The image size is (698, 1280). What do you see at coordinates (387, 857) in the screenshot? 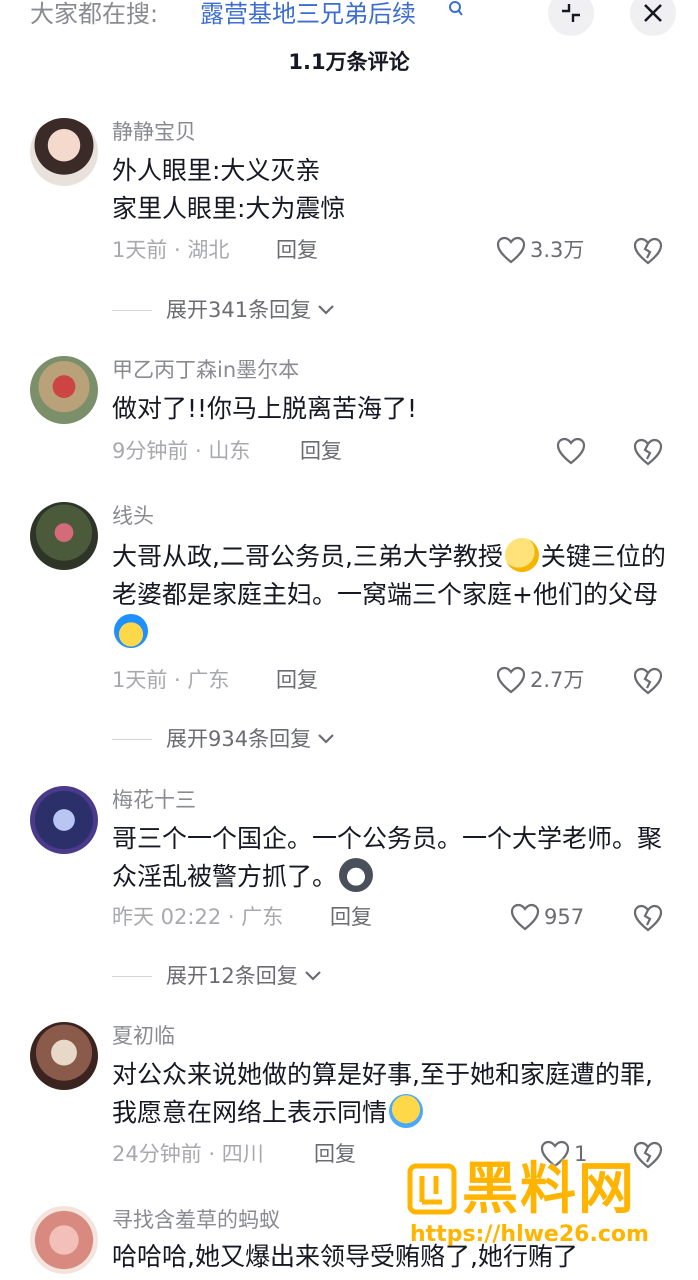
I see `comment-text-segment: 哥三个一个国企。一个公务员。一个大学老师。聚众淫乱被警方抓了。` at bounding box center [387, 857].